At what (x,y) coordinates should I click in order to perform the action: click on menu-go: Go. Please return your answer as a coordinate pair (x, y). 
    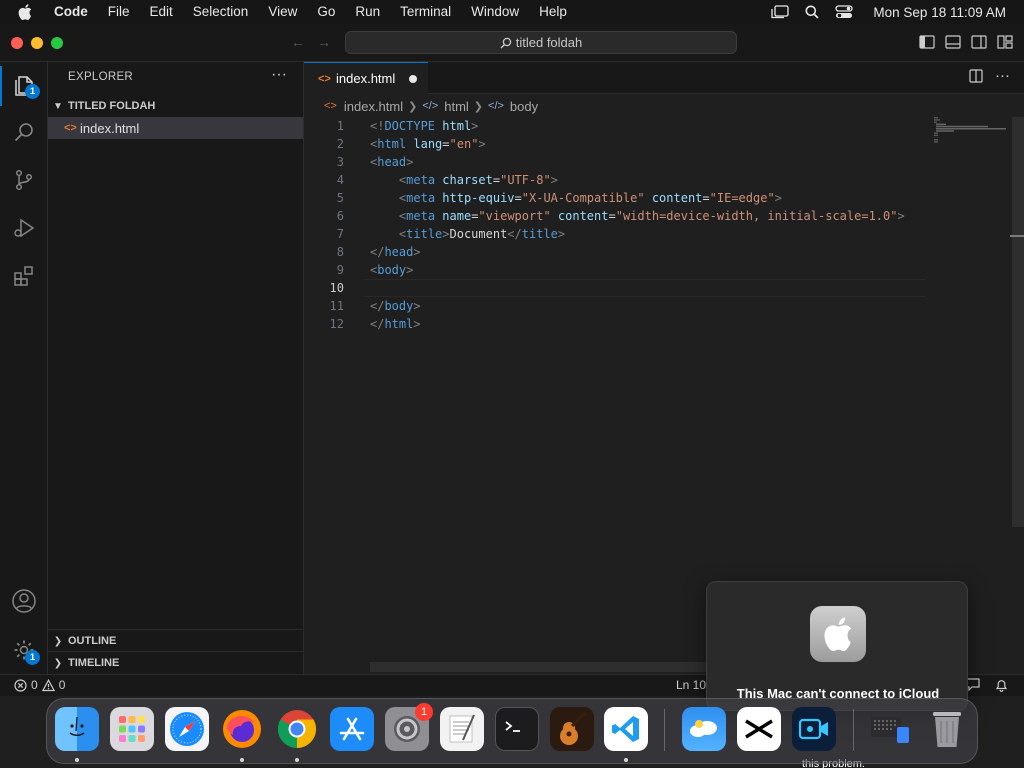
    Looking at the image, I should click on (326, 12).